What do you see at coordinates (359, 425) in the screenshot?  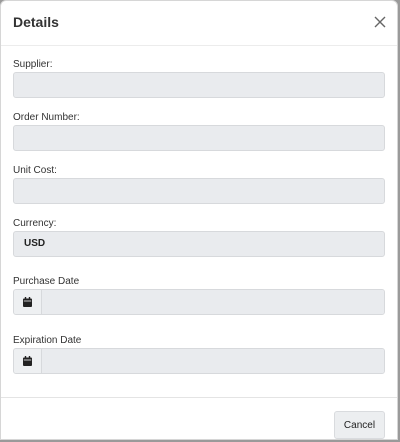 I see `cancel-button: Cancel` at bounding box center [359, 425].